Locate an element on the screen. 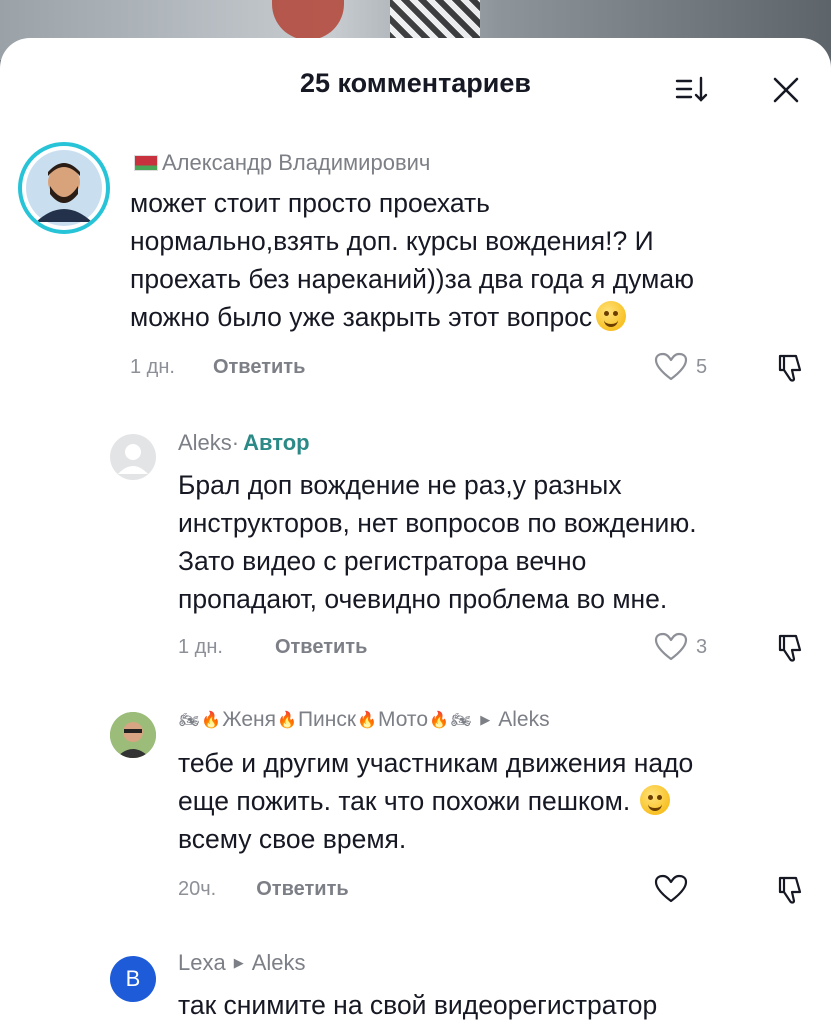 This screenshot has height=1024, width=831. sheet-header: 25 комментариев is located at coordinates (415, 84).